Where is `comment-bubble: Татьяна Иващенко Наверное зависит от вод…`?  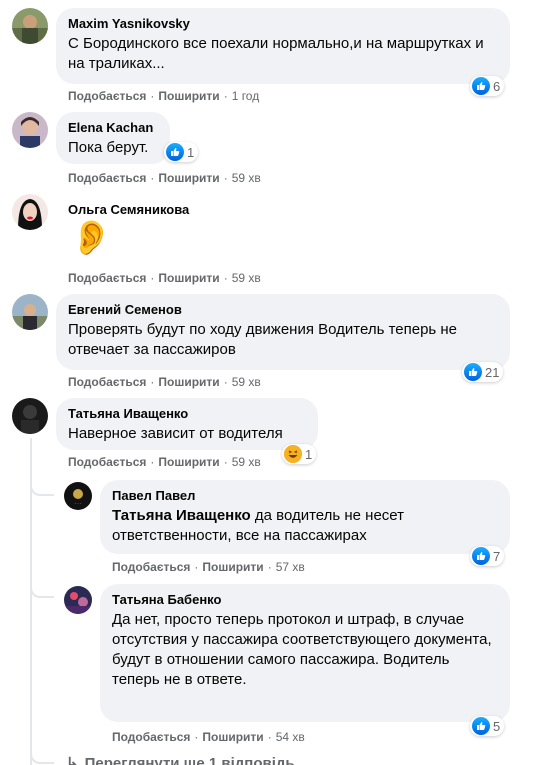
comment-bubble: Татьяна Иващенко Наверное зависит от вод… is located at coordinates (187, 424).